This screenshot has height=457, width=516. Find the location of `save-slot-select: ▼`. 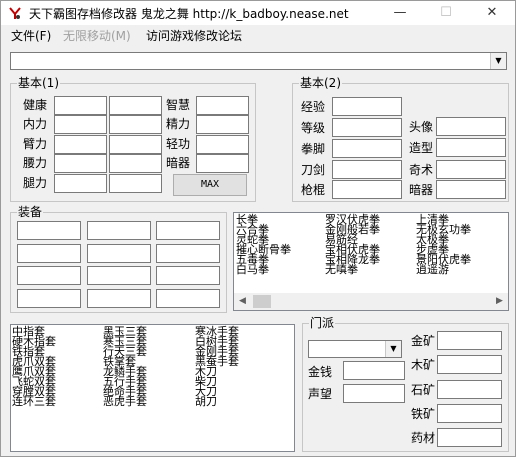

save-slot-select: ▼ is located at coordinates (258, 61).